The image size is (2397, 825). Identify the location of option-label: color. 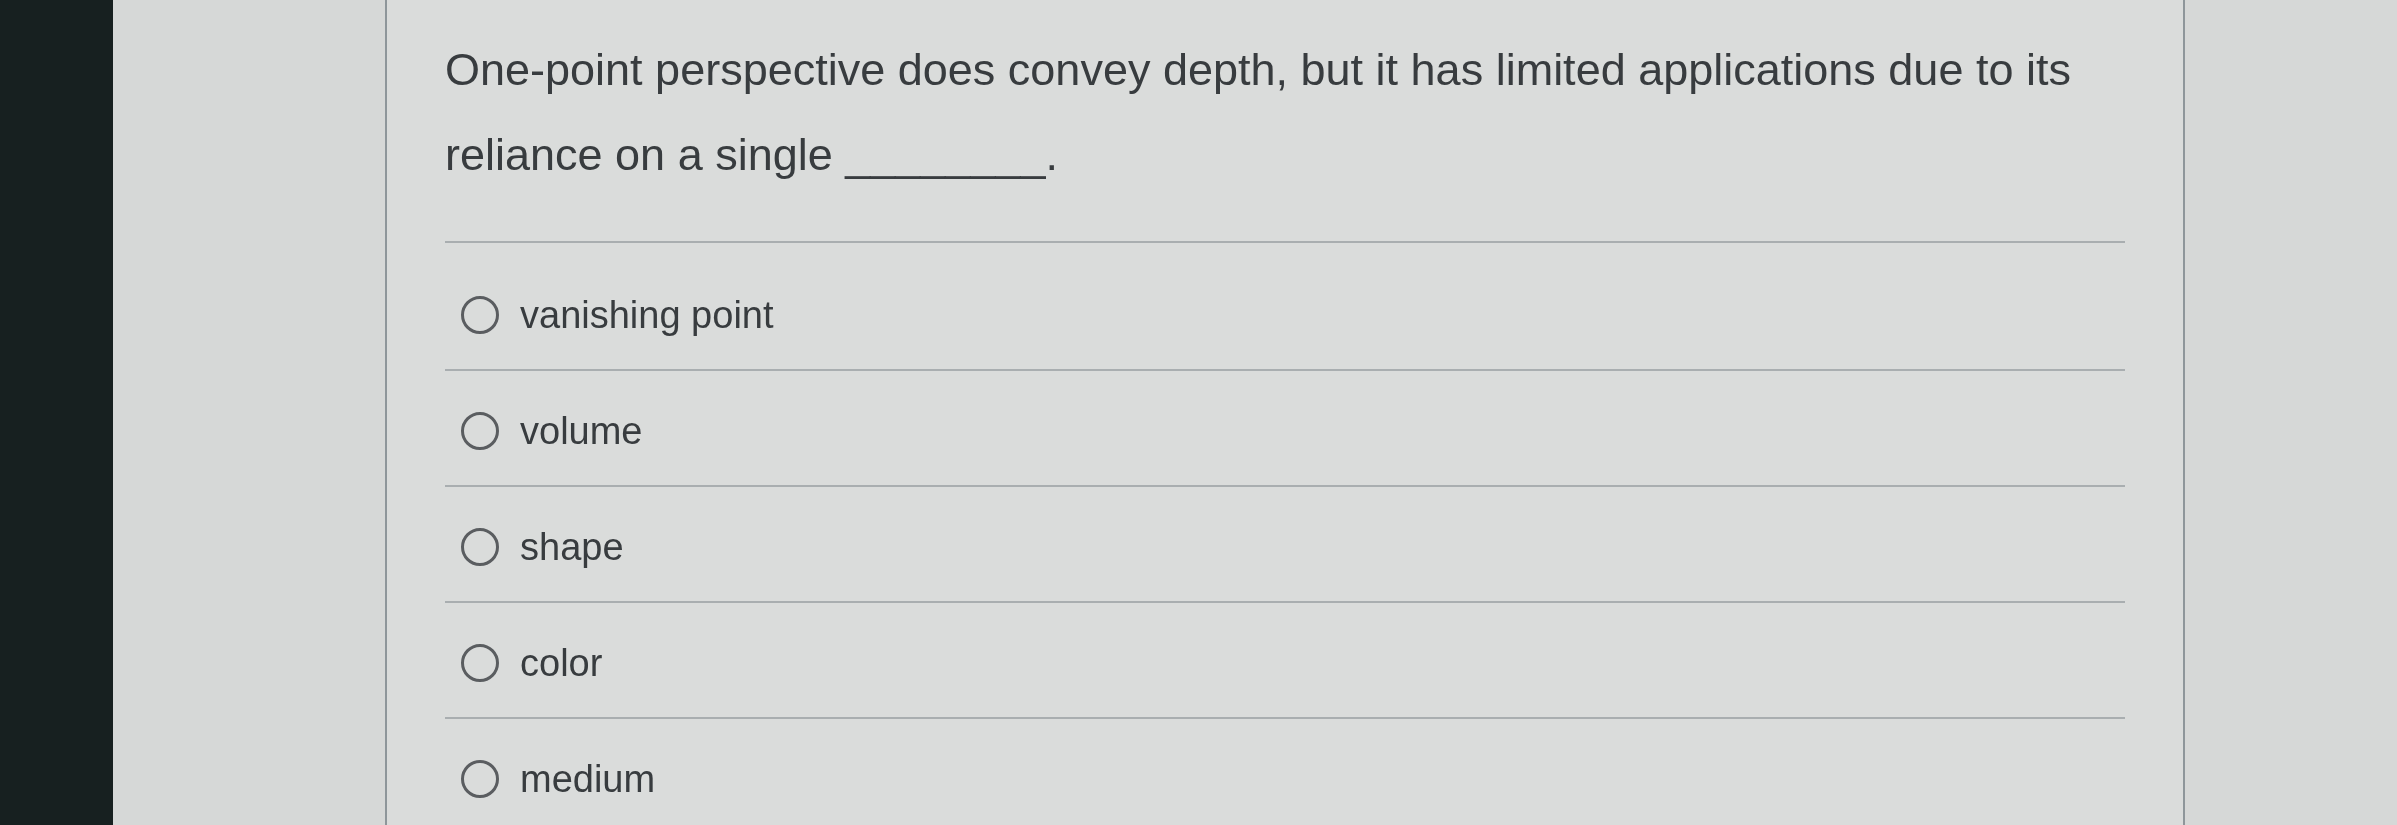
(561, 663).